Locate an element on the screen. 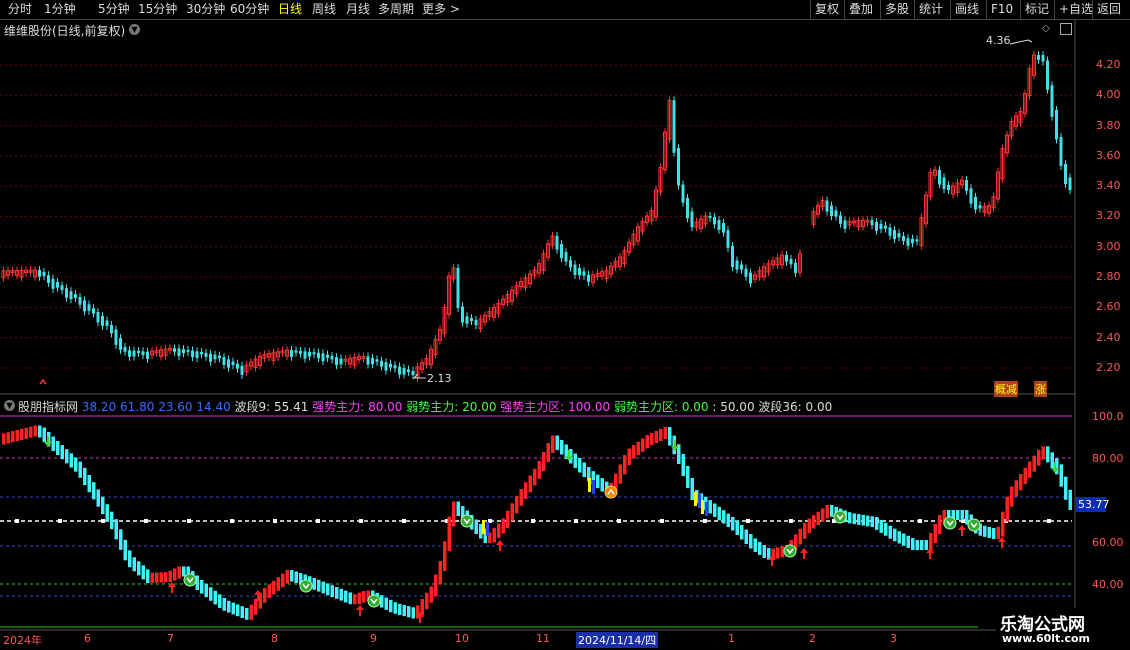 The width and height of the screenshot is (1130, 650). indicator-param-value: 61.80 is located at coordinates (135, 407).